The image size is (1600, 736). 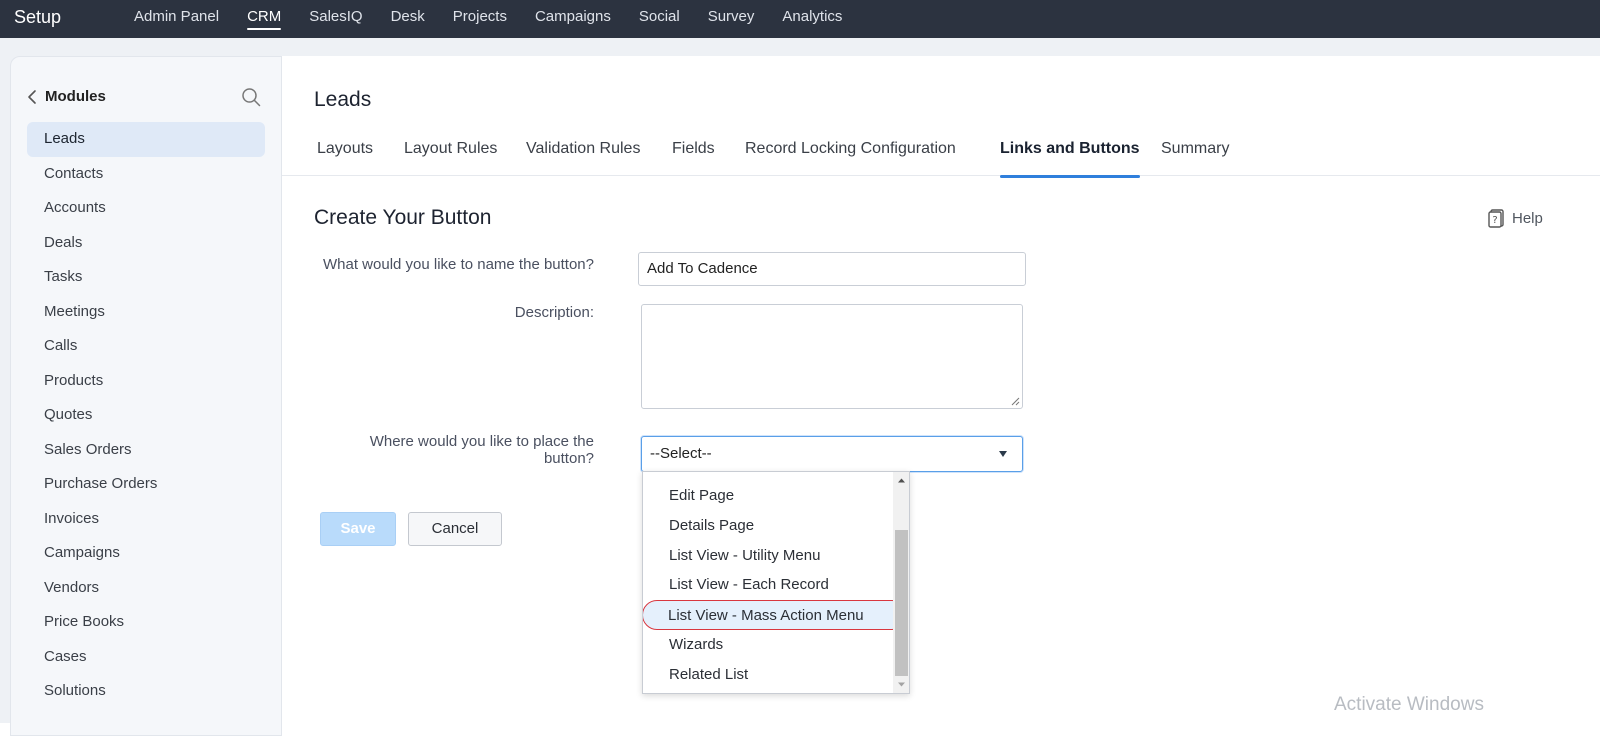 I want to click on sidebar-item-campaigns: Campaigns, so click(x=146, y=553).